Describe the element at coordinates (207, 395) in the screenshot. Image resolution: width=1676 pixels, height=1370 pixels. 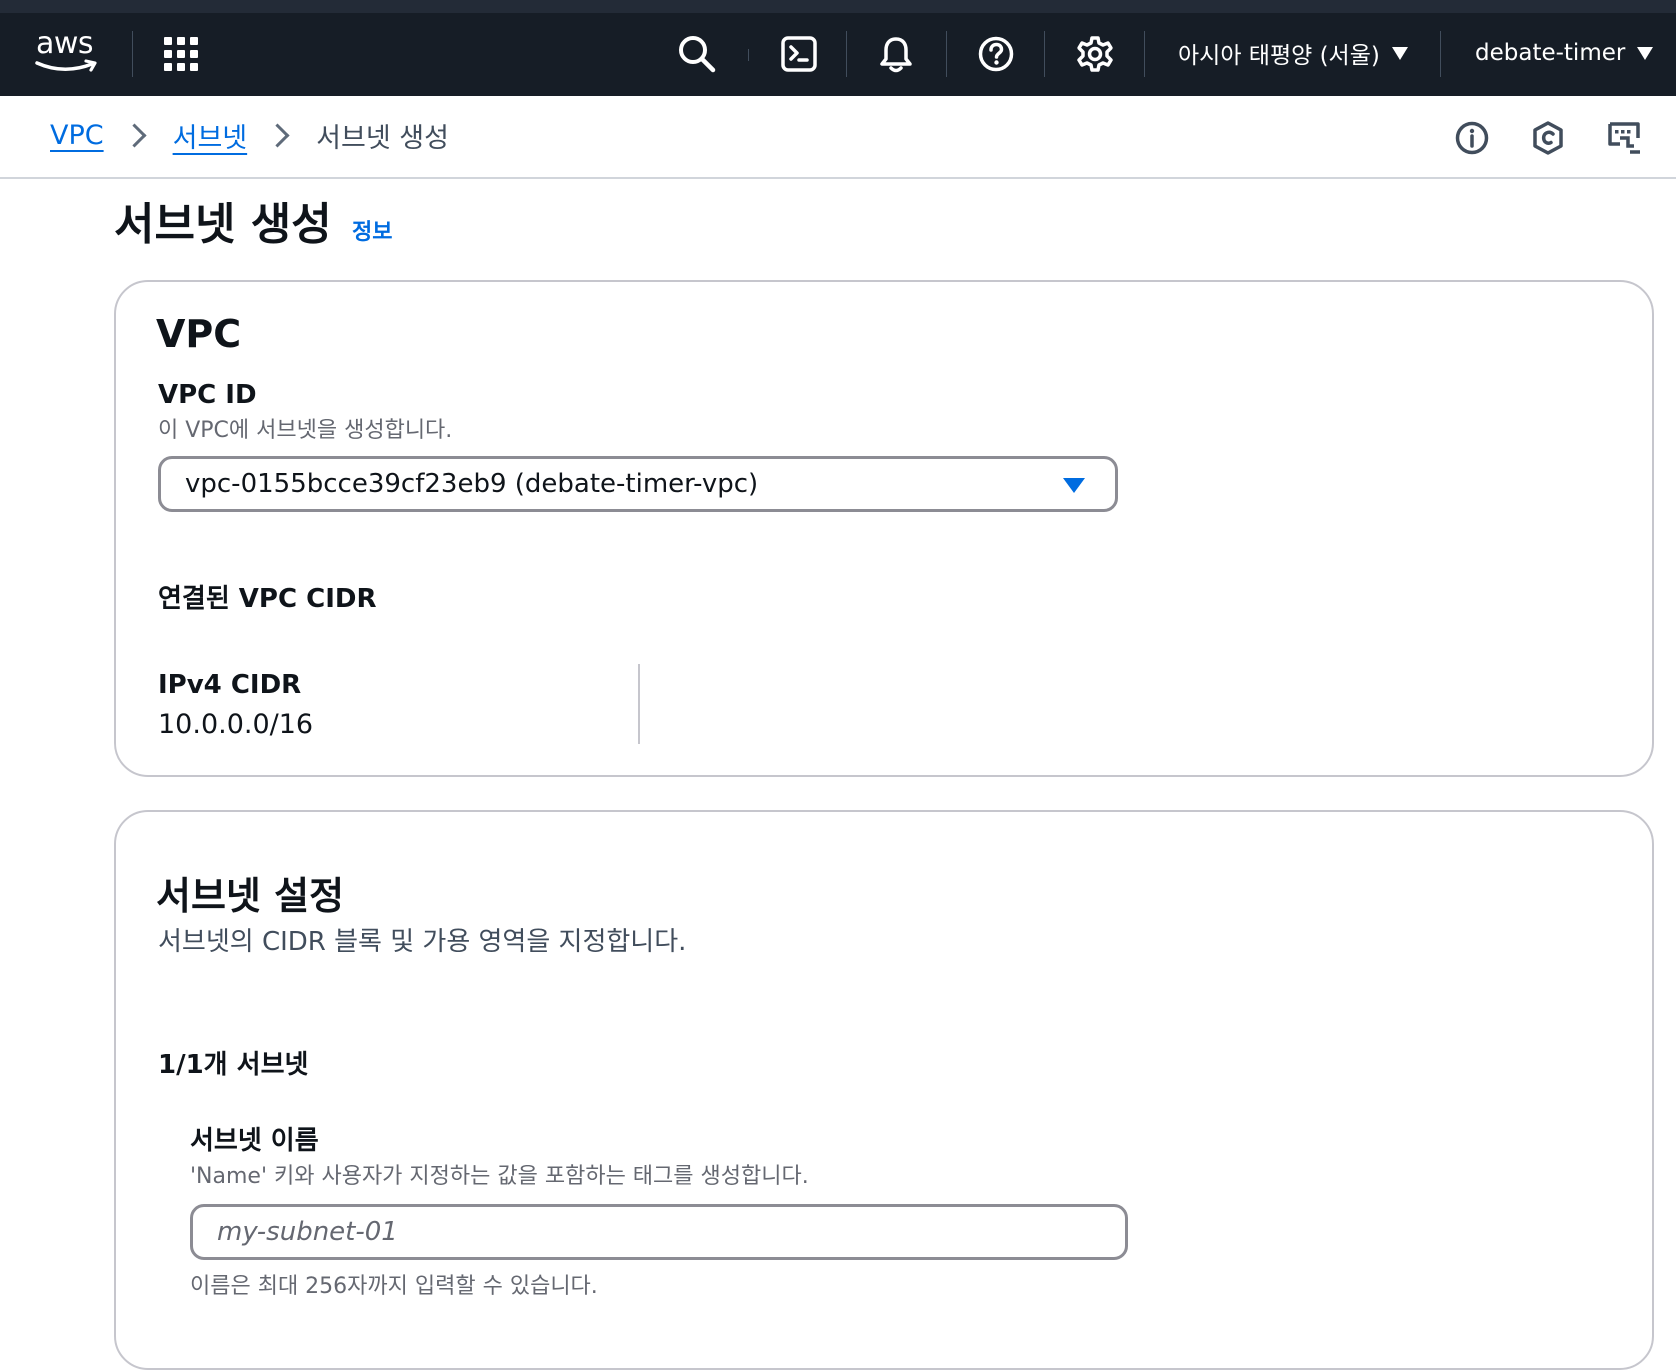
I see `vpc-id-label: VPC ID` at that location.